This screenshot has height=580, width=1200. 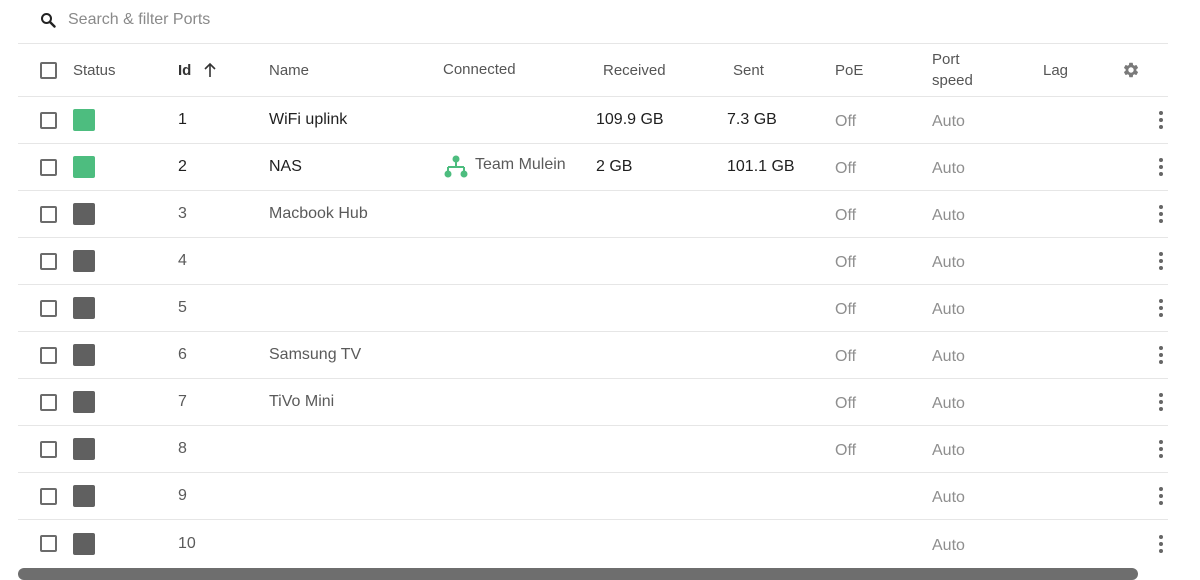 What do you see at coordinates (593, 214) in the screenshot?
I see `table-row: 3 Macbook Hub Off Auto` at bounding box center [593, 214].